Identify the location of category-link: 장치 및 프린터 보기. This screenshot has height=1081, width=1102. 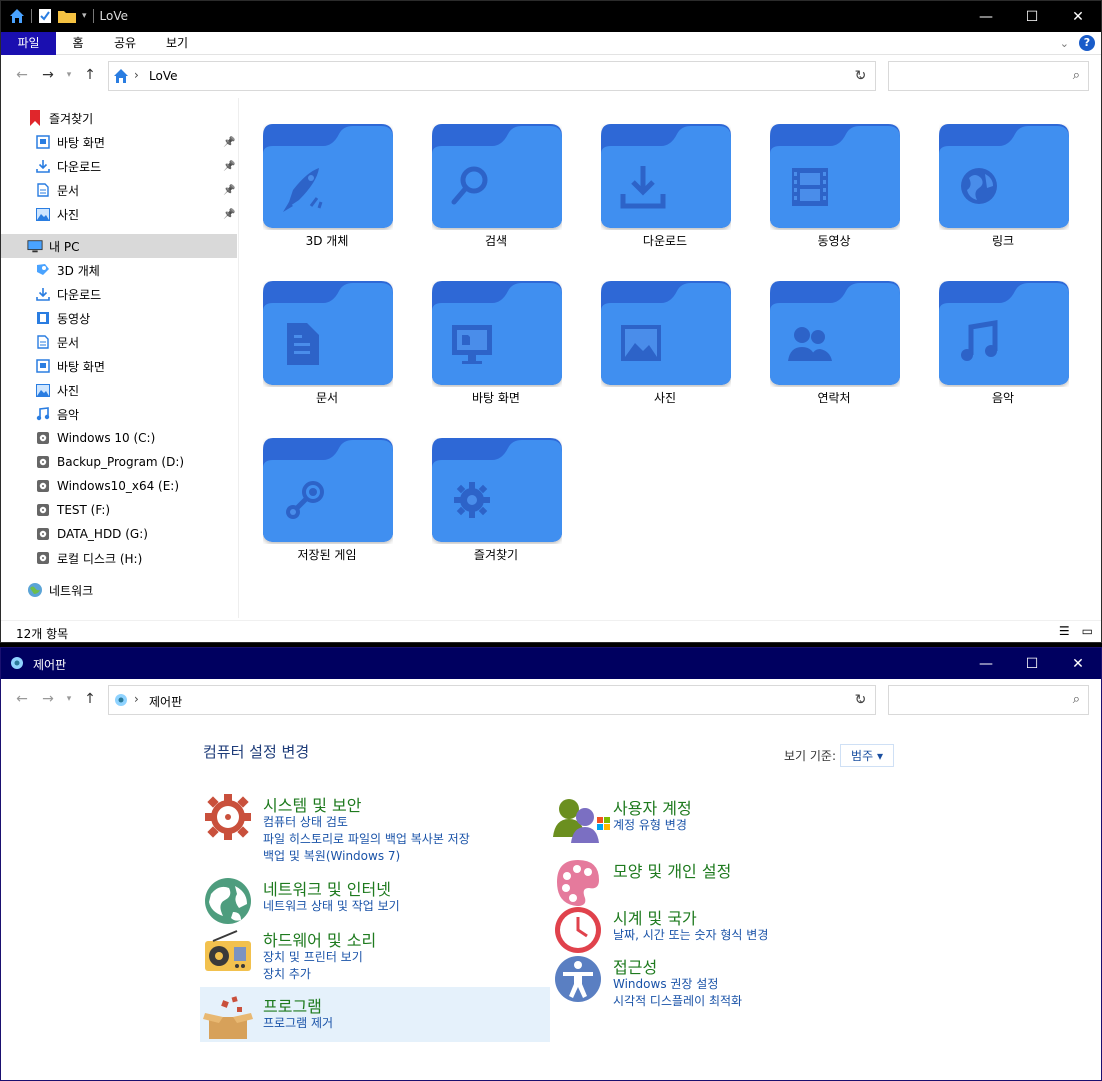
(313, 956).